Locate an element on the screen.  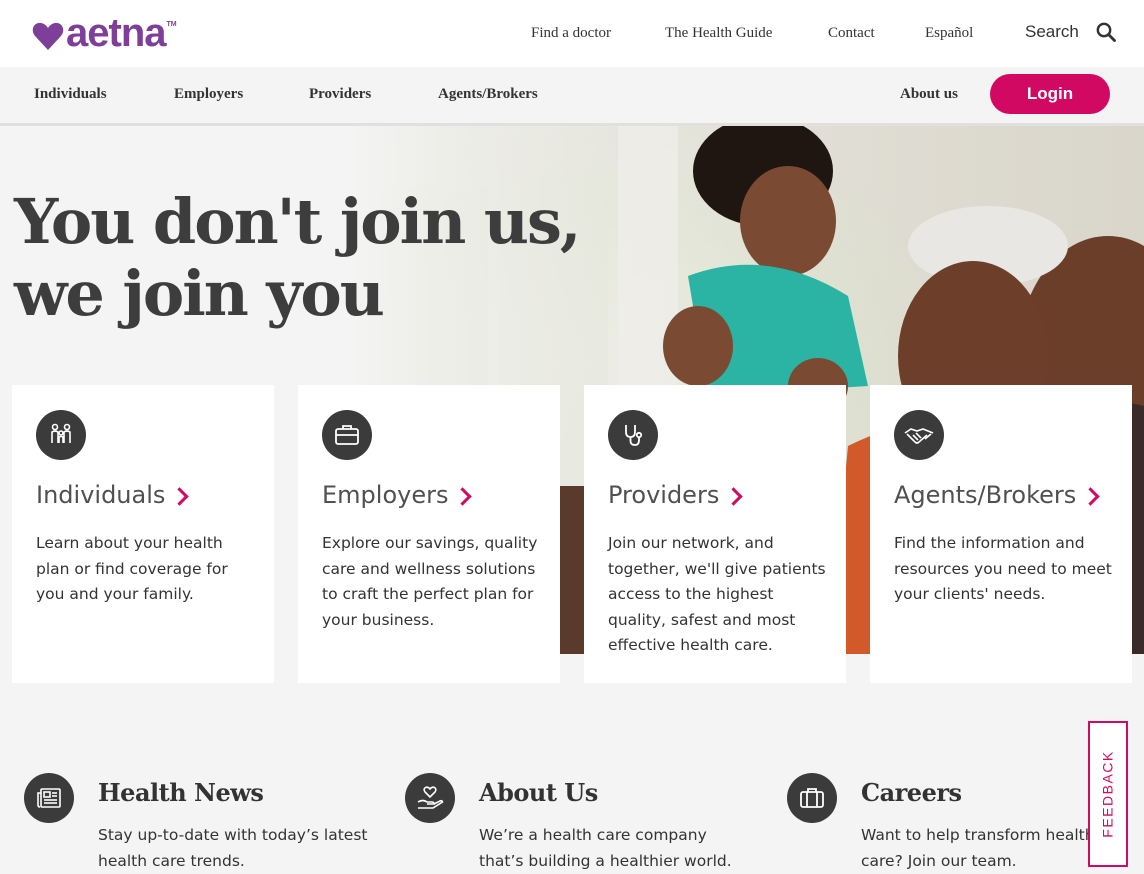
feedback-tab: FEEDBACK is located at coordinates (1108, 794).